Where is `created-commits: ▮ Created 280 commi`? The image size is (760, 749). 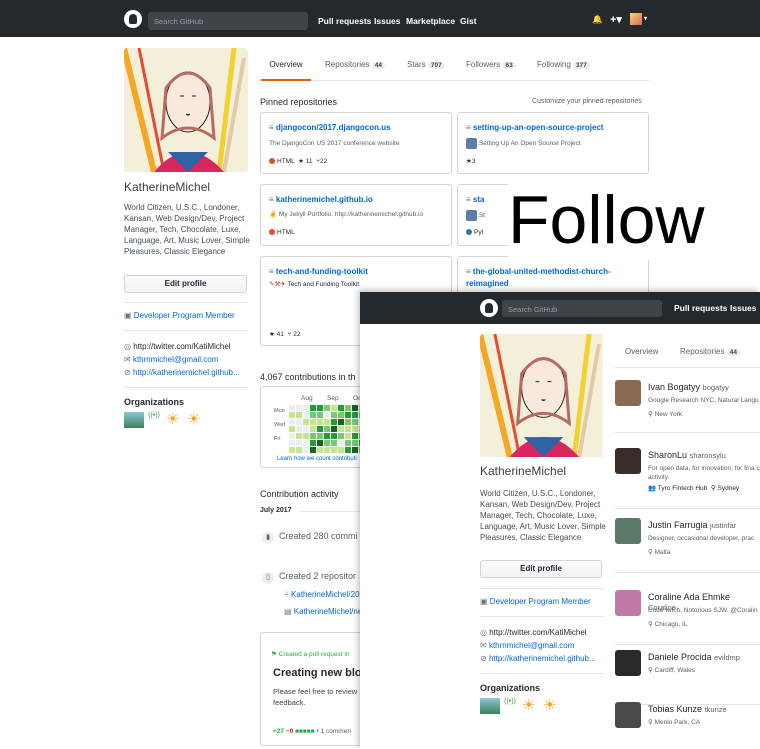 created-commits: ▮ Created 280 commi is located at coordinates (310, 537).